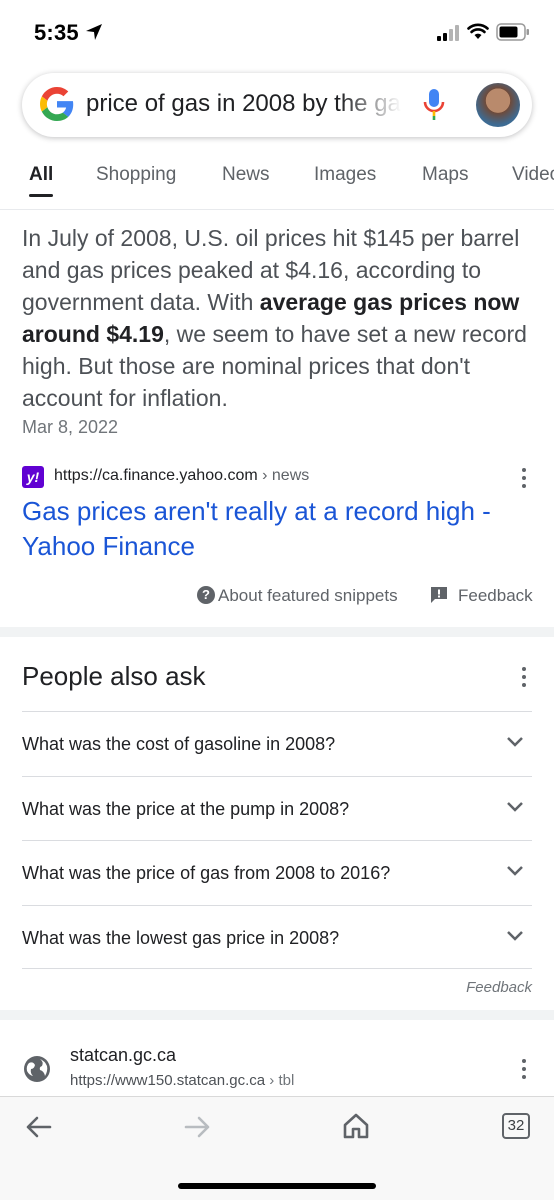  Describe the element at coordinates (308, 596) in the screenshot. I see `about-featured-snippets-link: About featured snippets` at that location.